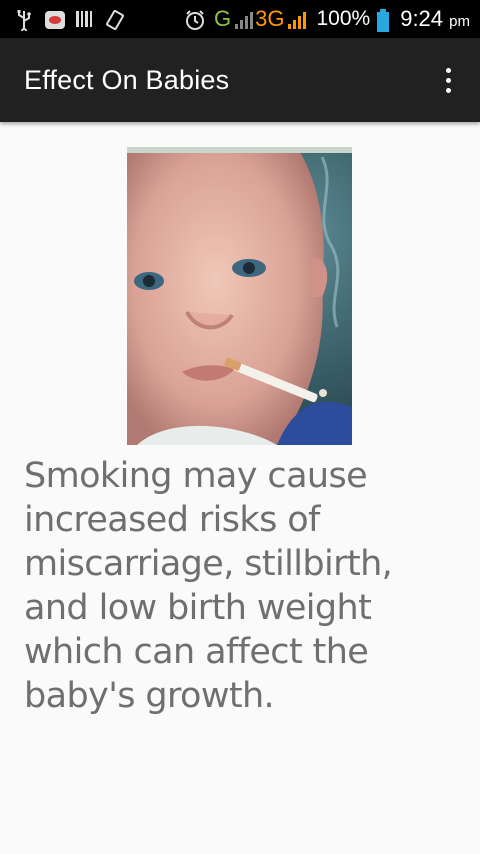 The width and height of the screenshot is (480, 854). What do you see at coordinates (240, 80) in the screenshot?
I see `app-bar: Effect On Babies` at bounding box center [240, 80].